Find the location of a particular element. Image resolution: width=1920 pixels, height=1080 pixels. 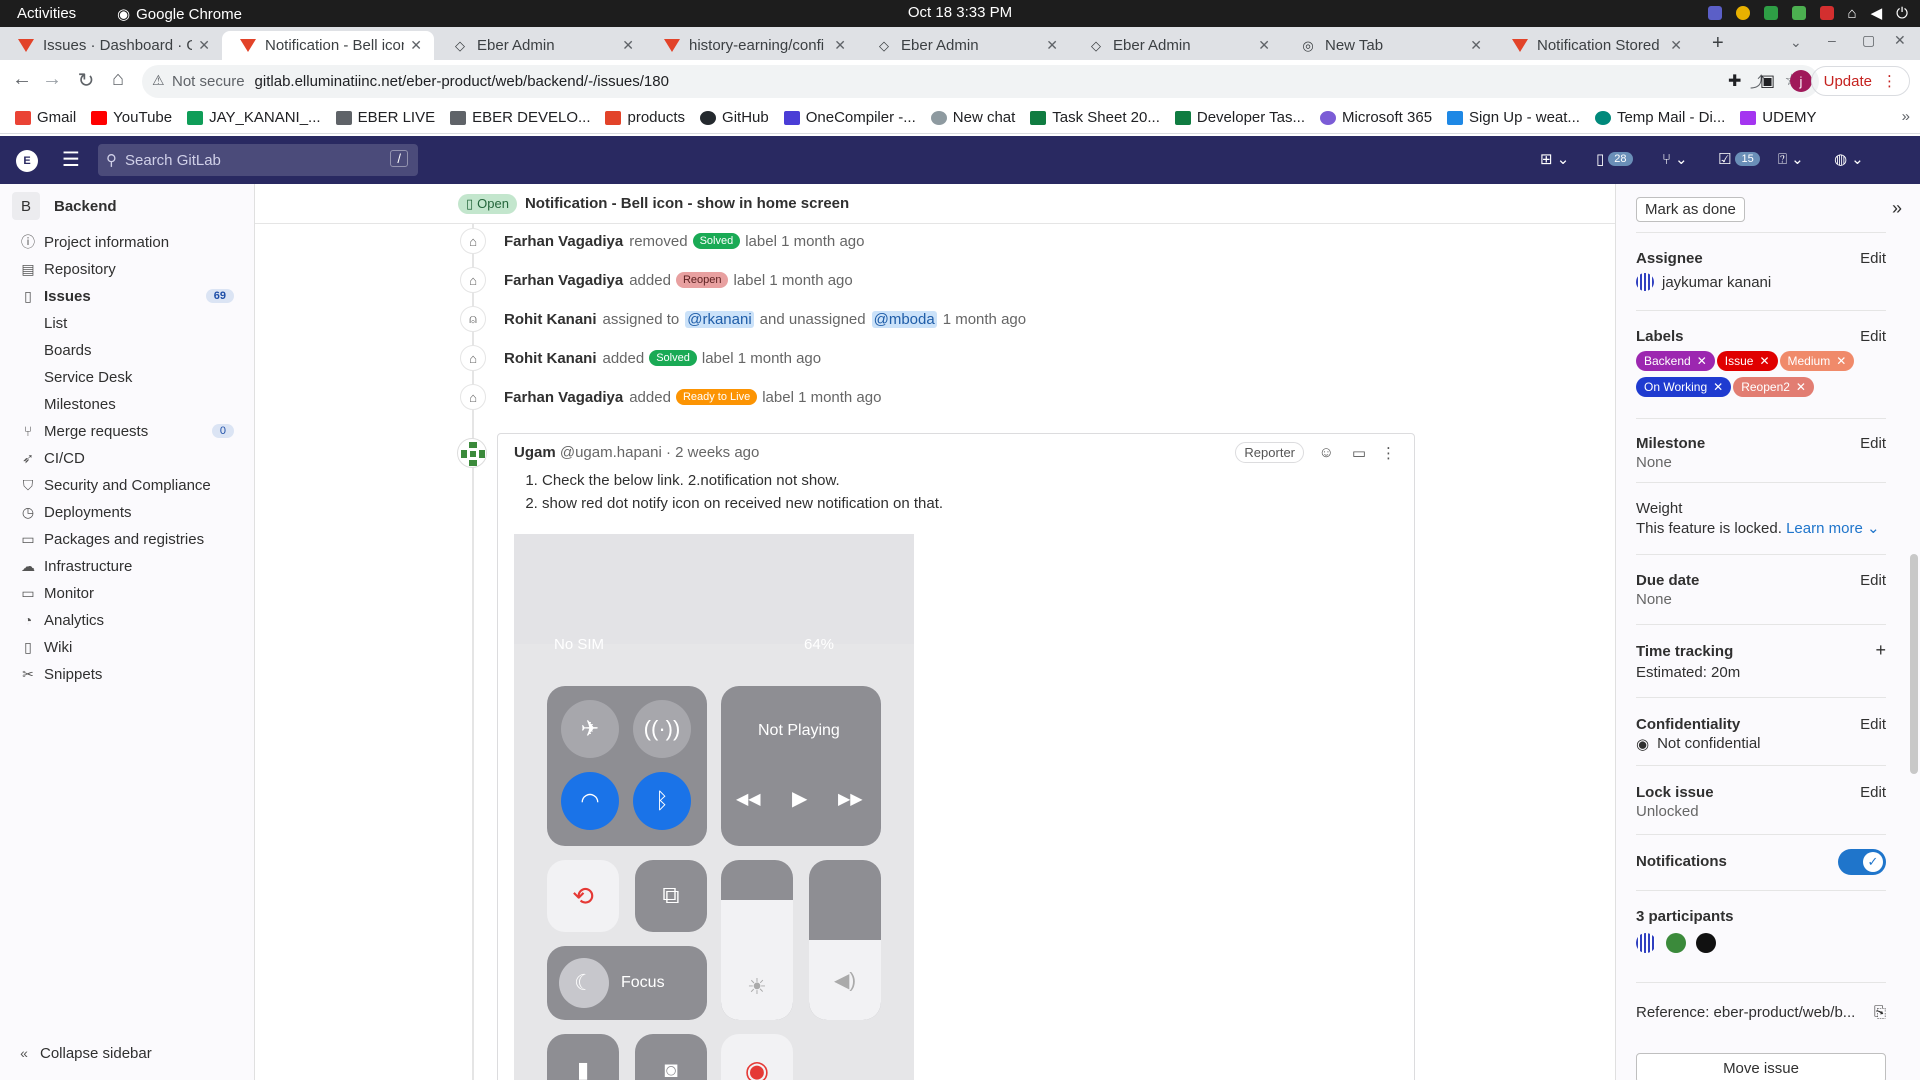

label-on-working: On Working ✕ is located at coordinates (1684, 387).